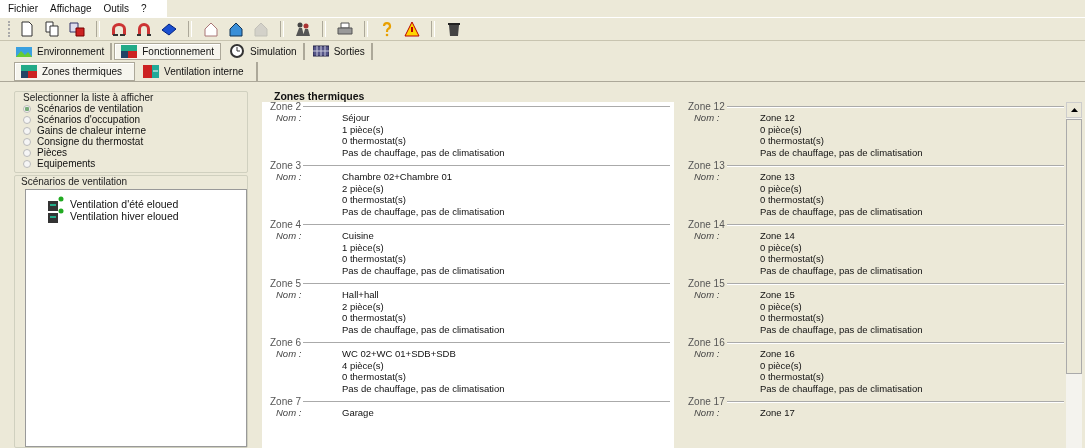  I want to click on zone-card: Zone 6 Nom : WC 02+WC 01+SDB+SDB 4 pièce(s) 0 thermostat(s) Pas de chauffage, pas de climatisation, so click(468, 367).